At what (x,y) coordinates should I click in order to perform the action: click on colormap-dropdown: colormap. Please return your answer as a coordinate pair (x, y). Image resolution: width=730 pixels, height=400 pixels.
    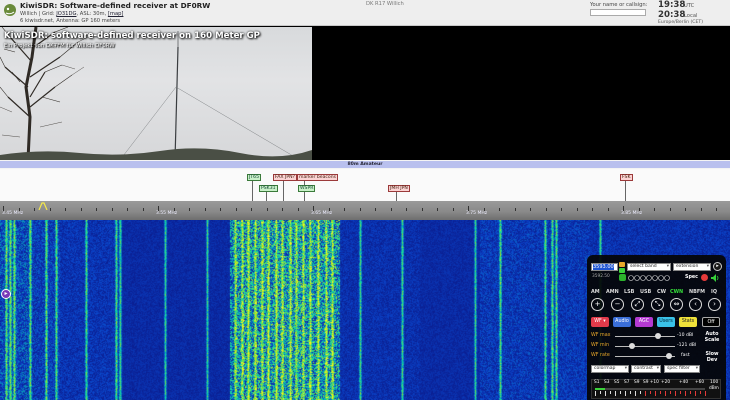
    Looking at the image, I should click on (610, 369).